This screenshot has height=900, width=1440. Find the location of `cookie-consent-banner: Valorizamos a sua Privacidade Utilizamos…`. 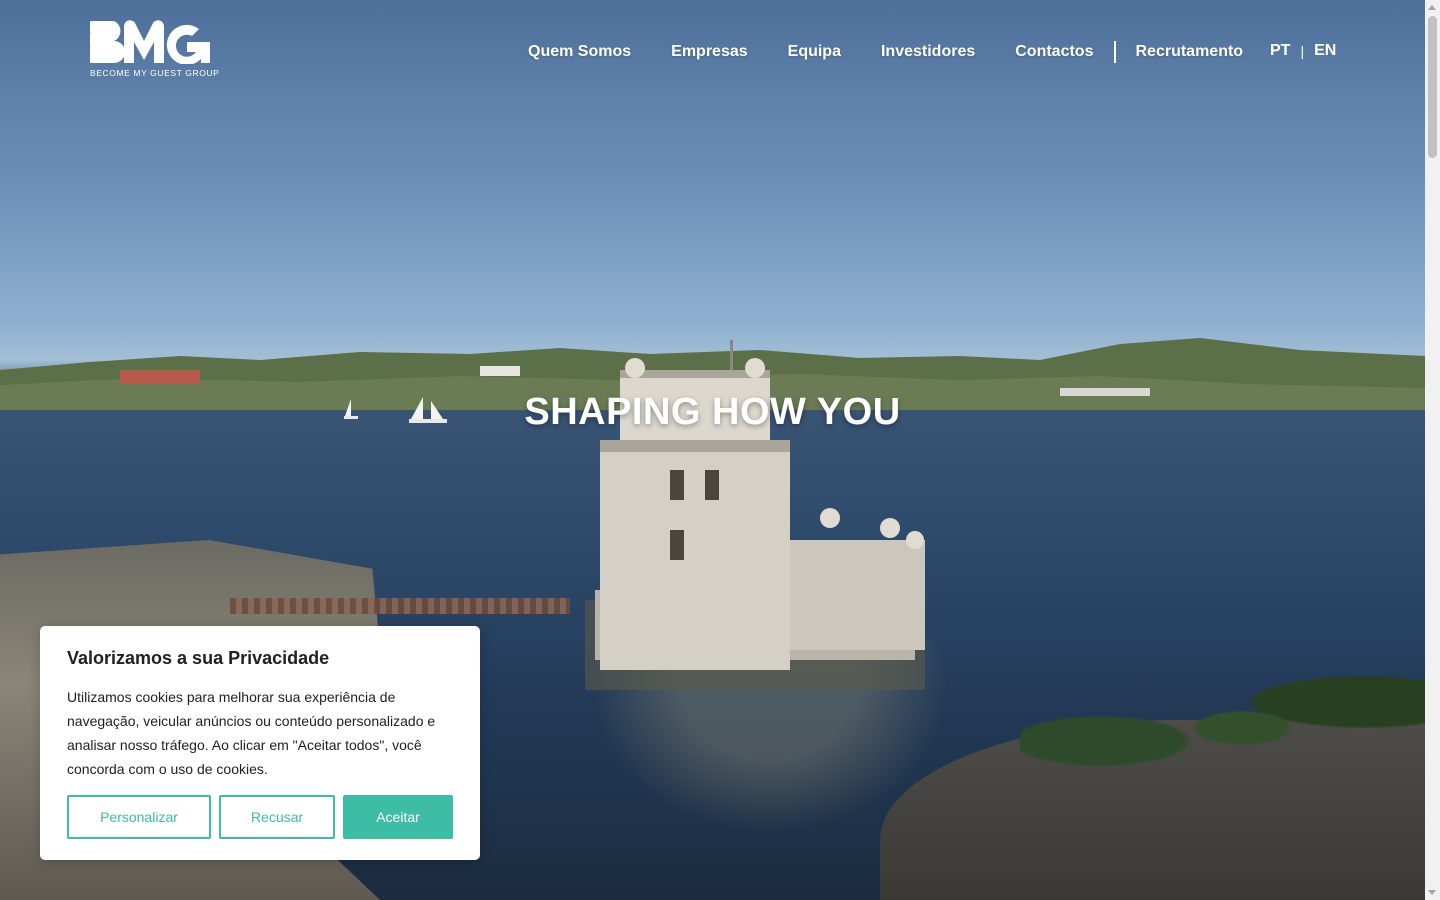

cookie-consent-banner: Valorizamos a sua Privacidade Utilizamos… is located at coordinates (260, 743).